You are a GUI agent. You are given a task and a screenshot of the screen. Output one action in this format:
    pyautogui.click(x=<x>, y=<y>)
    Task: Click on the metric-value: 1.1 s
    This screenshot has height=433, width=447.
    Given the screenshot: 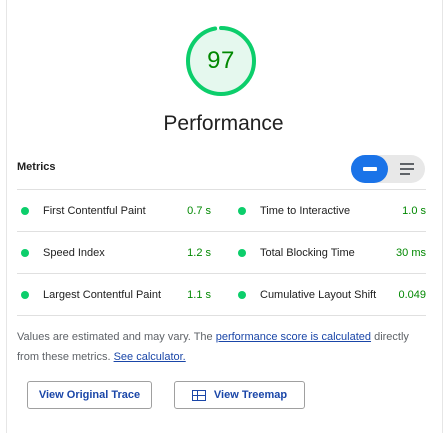 What is the action you would take?
    pyautogui.click(x=199, y=295)
    